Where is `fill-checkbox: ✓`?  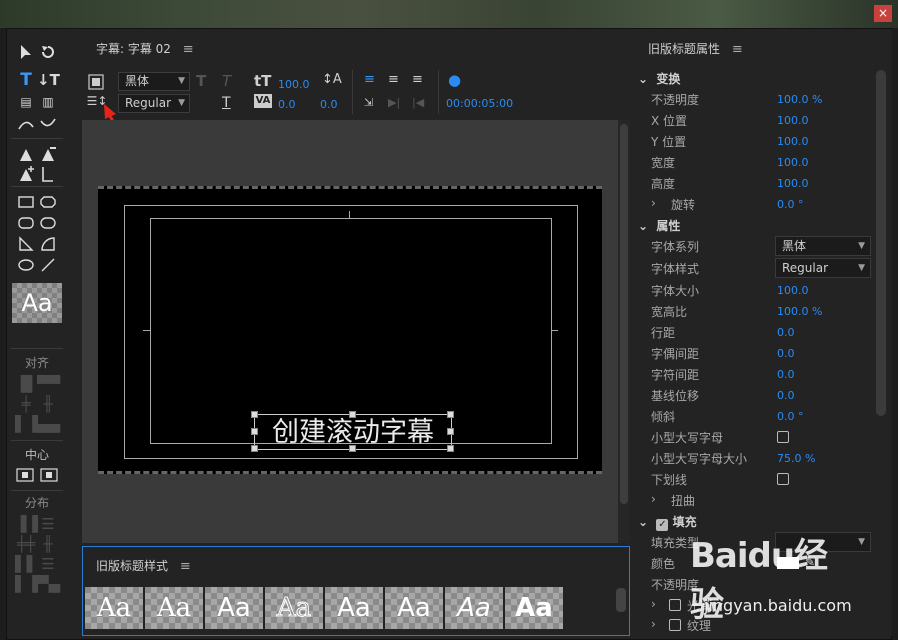
fill-checkbox: ✓ is located at coordinates (662, 525).